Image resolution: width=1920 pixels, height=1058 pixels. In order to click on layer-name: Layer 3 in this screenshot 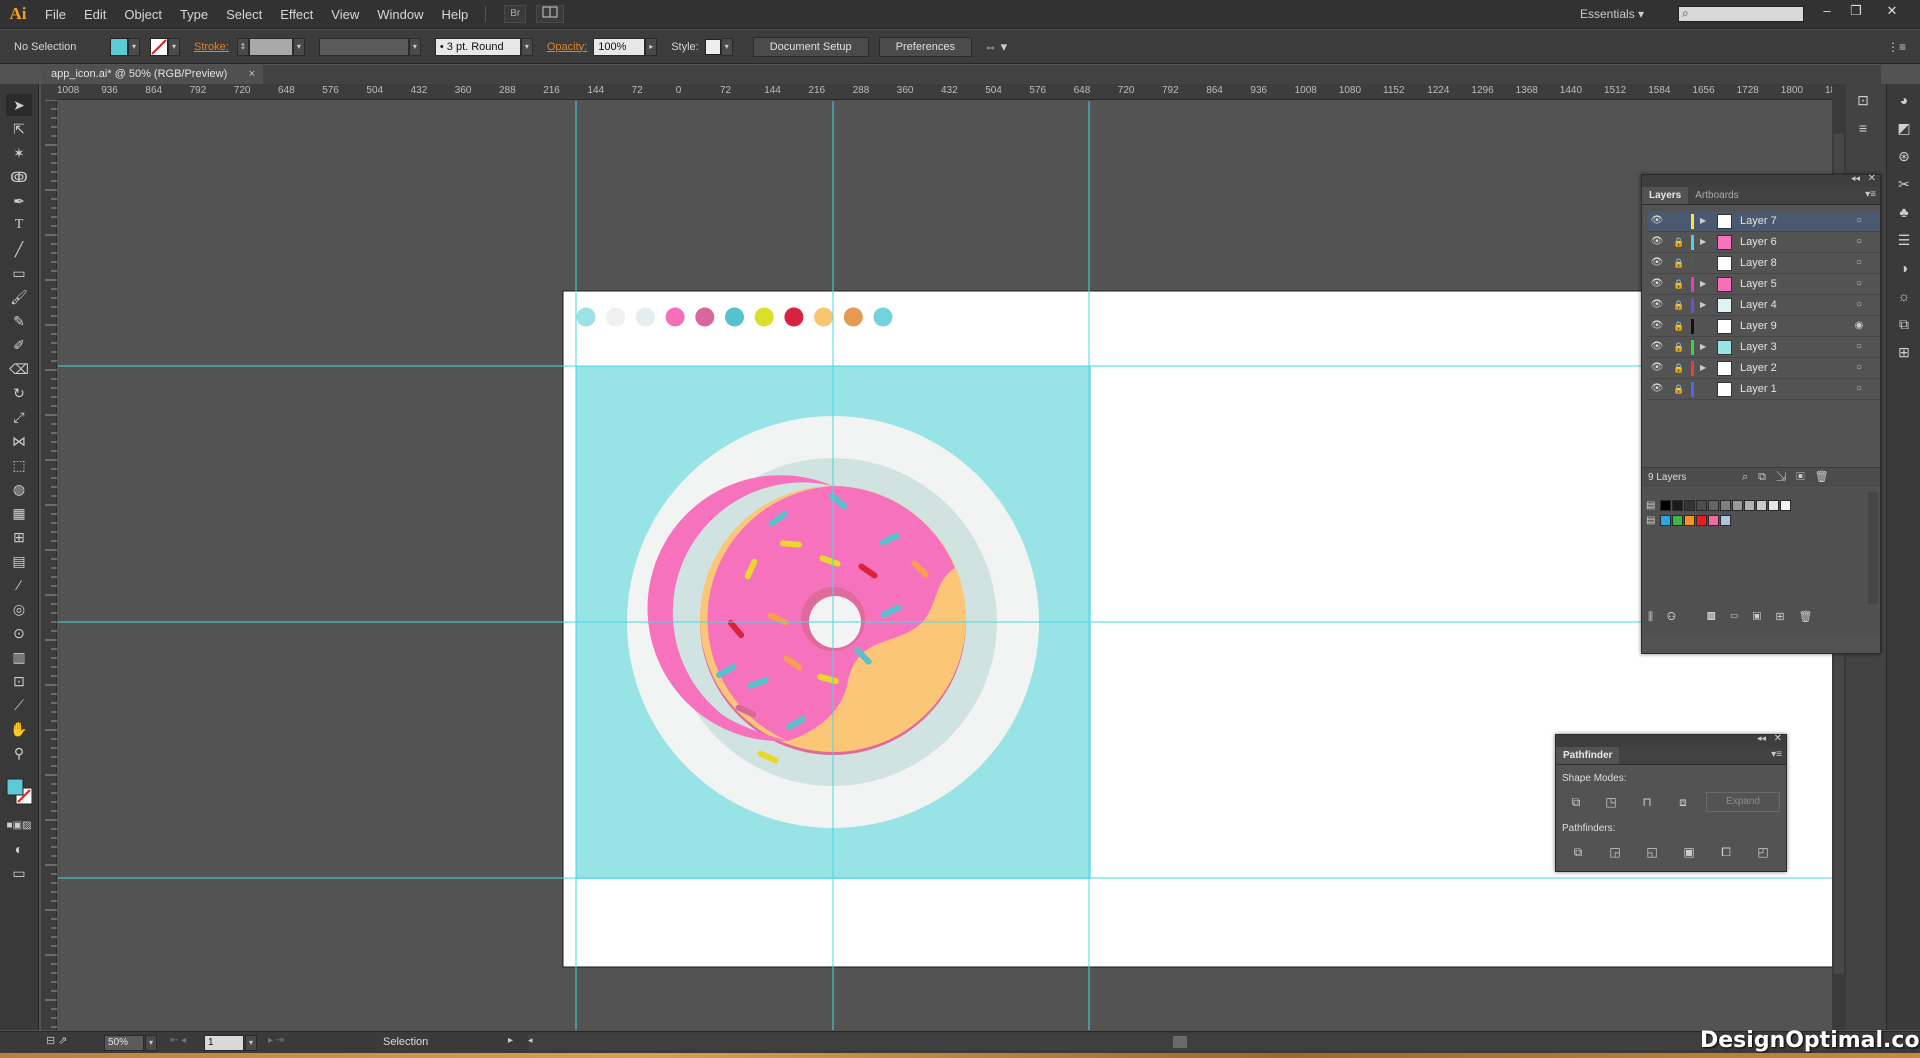, I will do `click(1758, 347)`.